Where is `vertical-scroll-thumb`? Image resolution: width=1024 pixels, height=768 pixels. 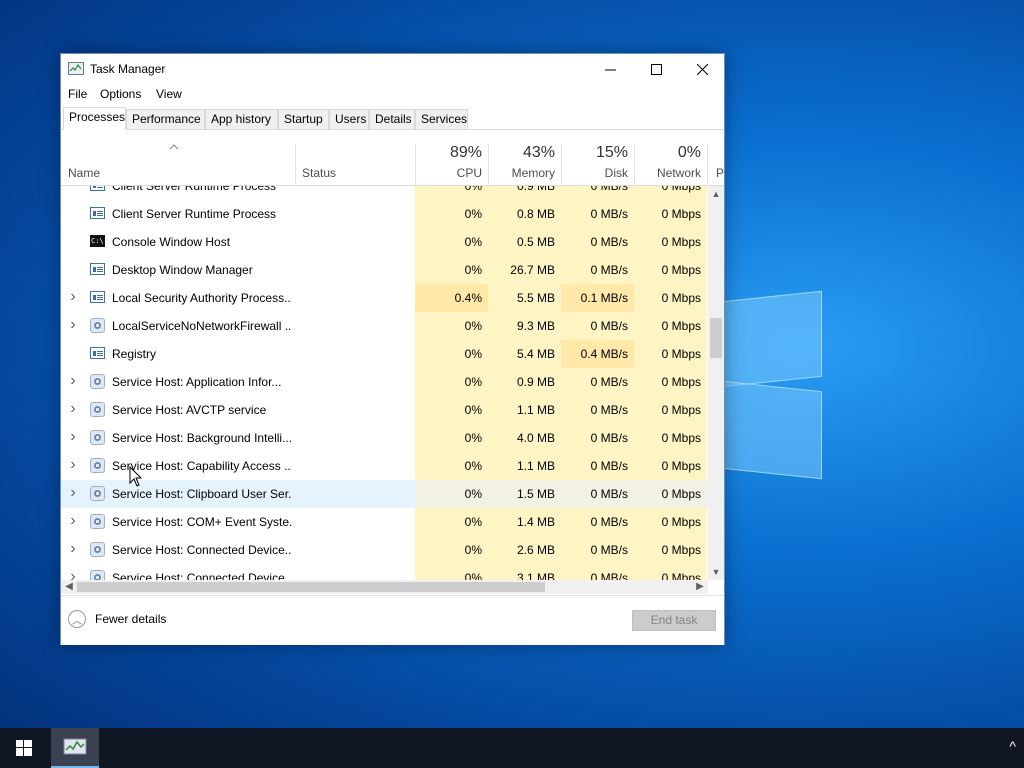
vertical-scroll-thumb is located at coordinates (716, 338).